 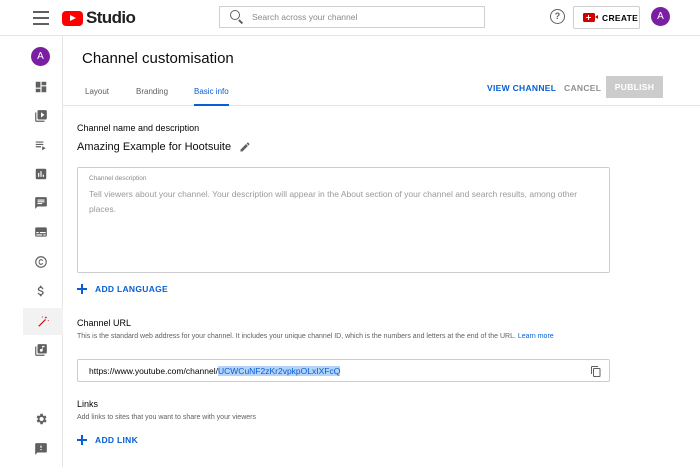 I want to click on publish-button: PUBLISH, so click(x=634, y=87).